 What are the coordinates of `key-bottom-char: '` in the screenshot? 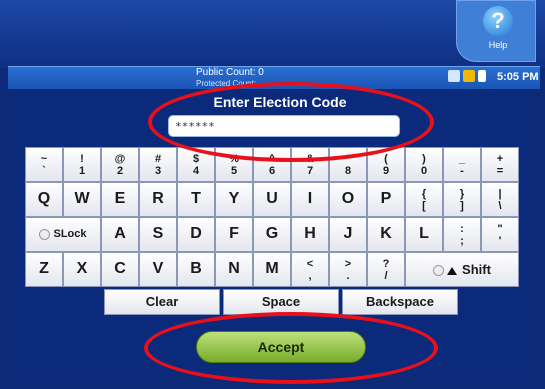 It's located at (500, 241).